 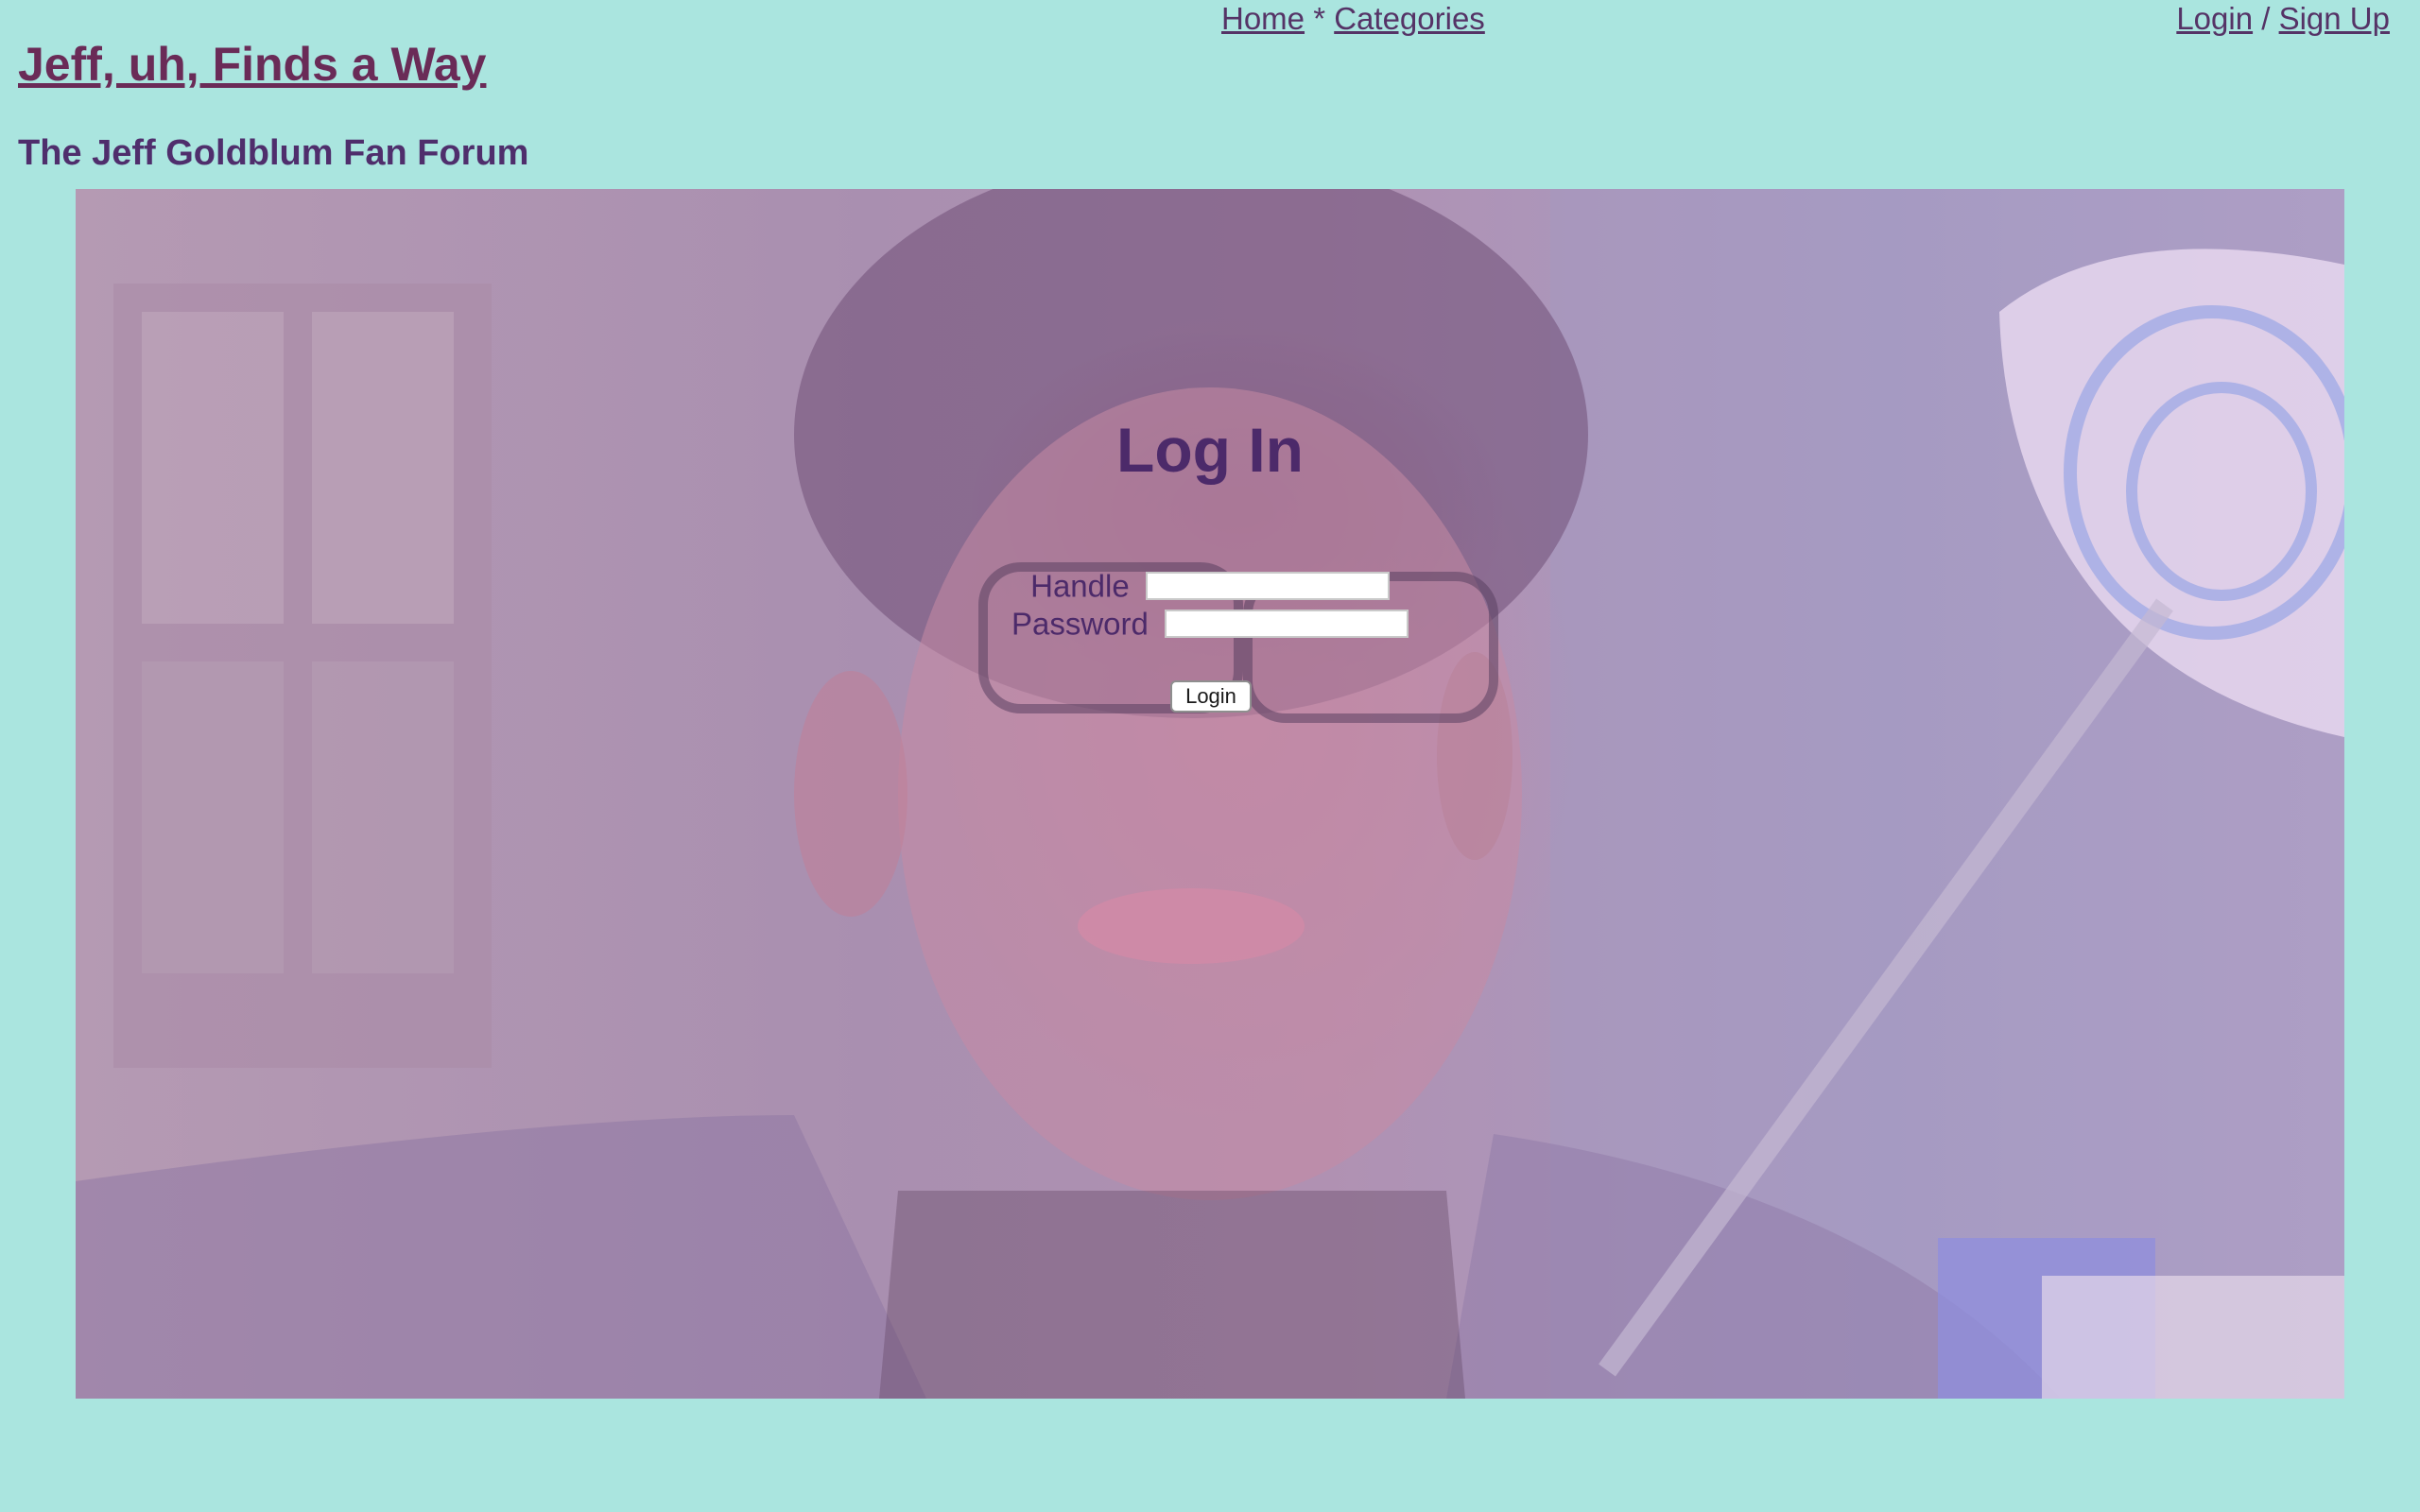 I want to click on site-title-link: Jeff, uh, Finds a Way, so click(x=252, y=64).